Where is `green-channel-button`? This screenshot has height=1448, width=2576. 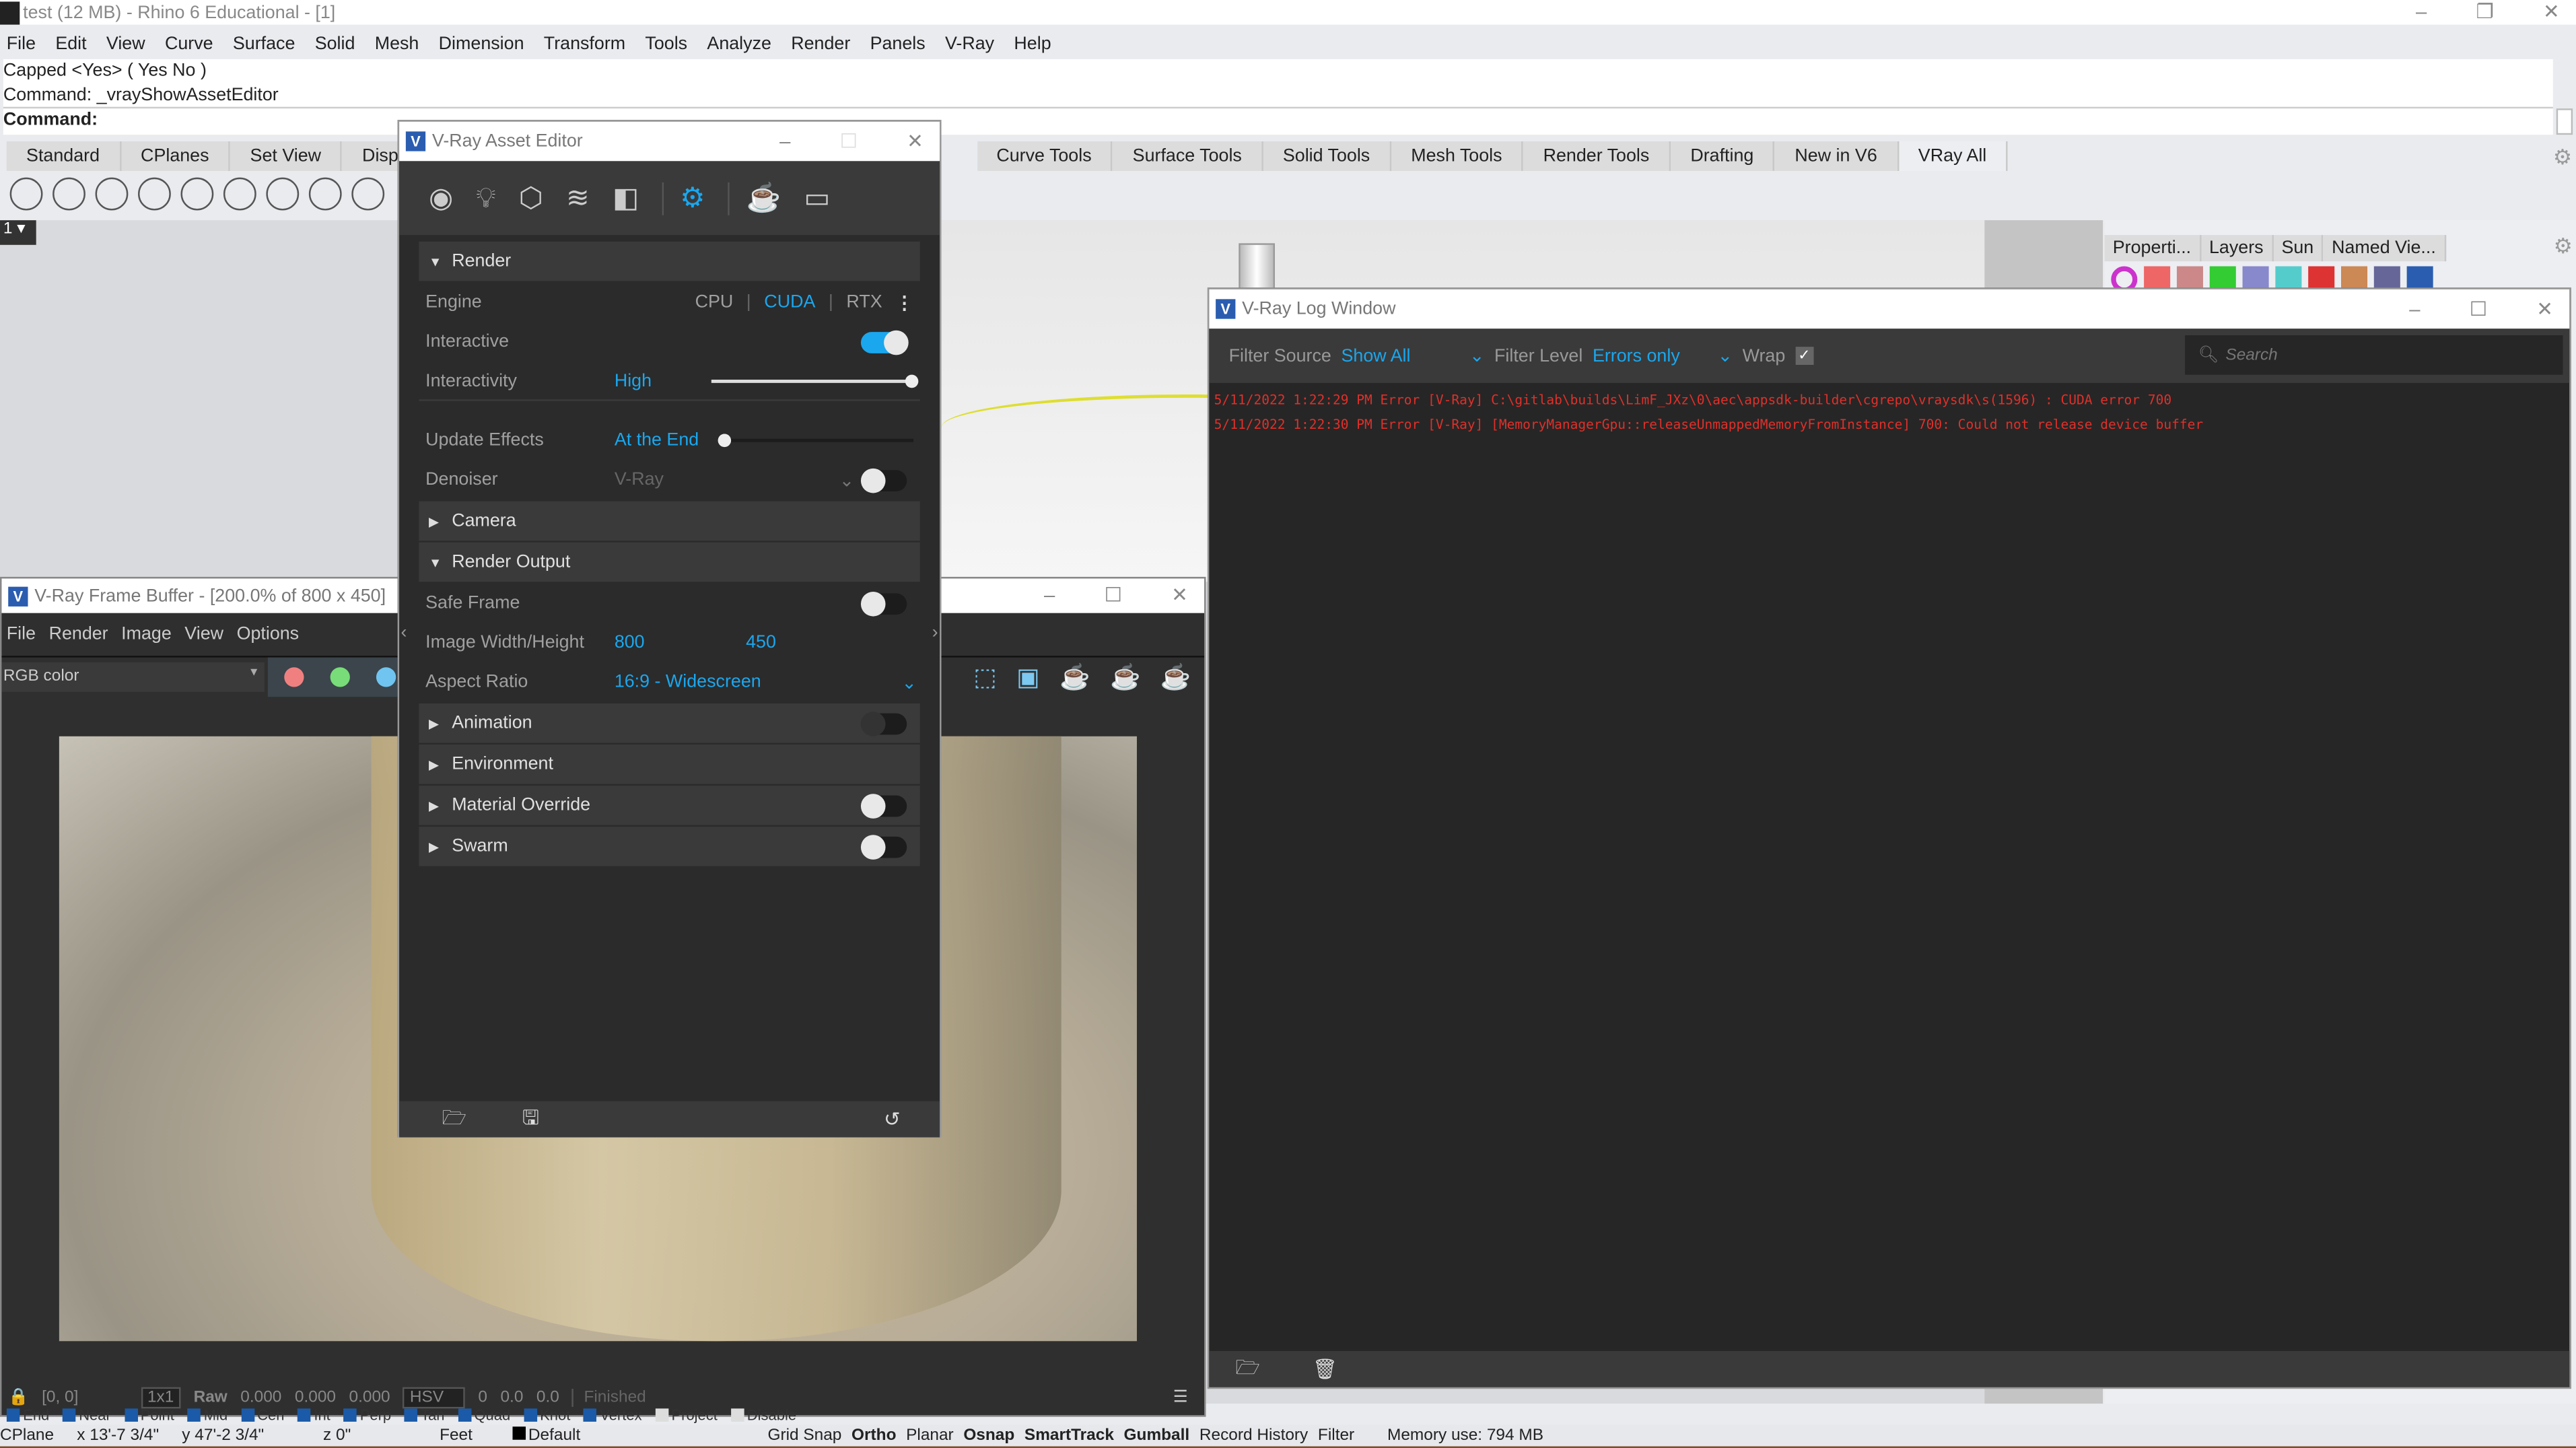 green-channel-button is located at coordinates (340, 676).